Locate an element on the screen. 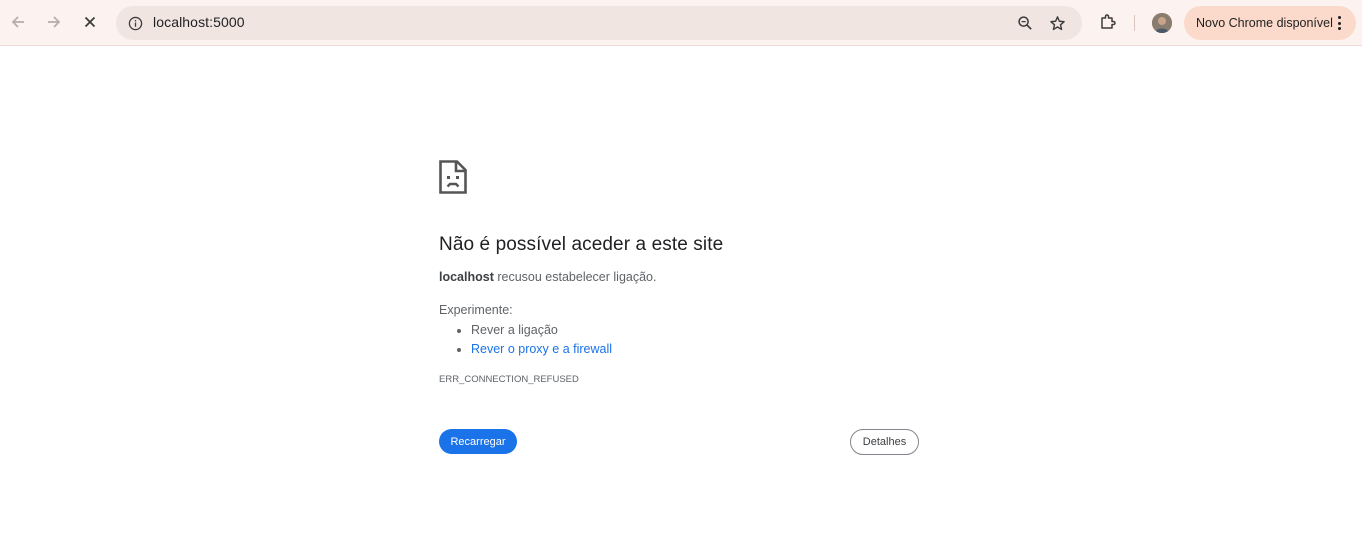 Image resolution: width=1362 pixels, height=559 pixels. site-info-button is located at coordinates (135, 23).